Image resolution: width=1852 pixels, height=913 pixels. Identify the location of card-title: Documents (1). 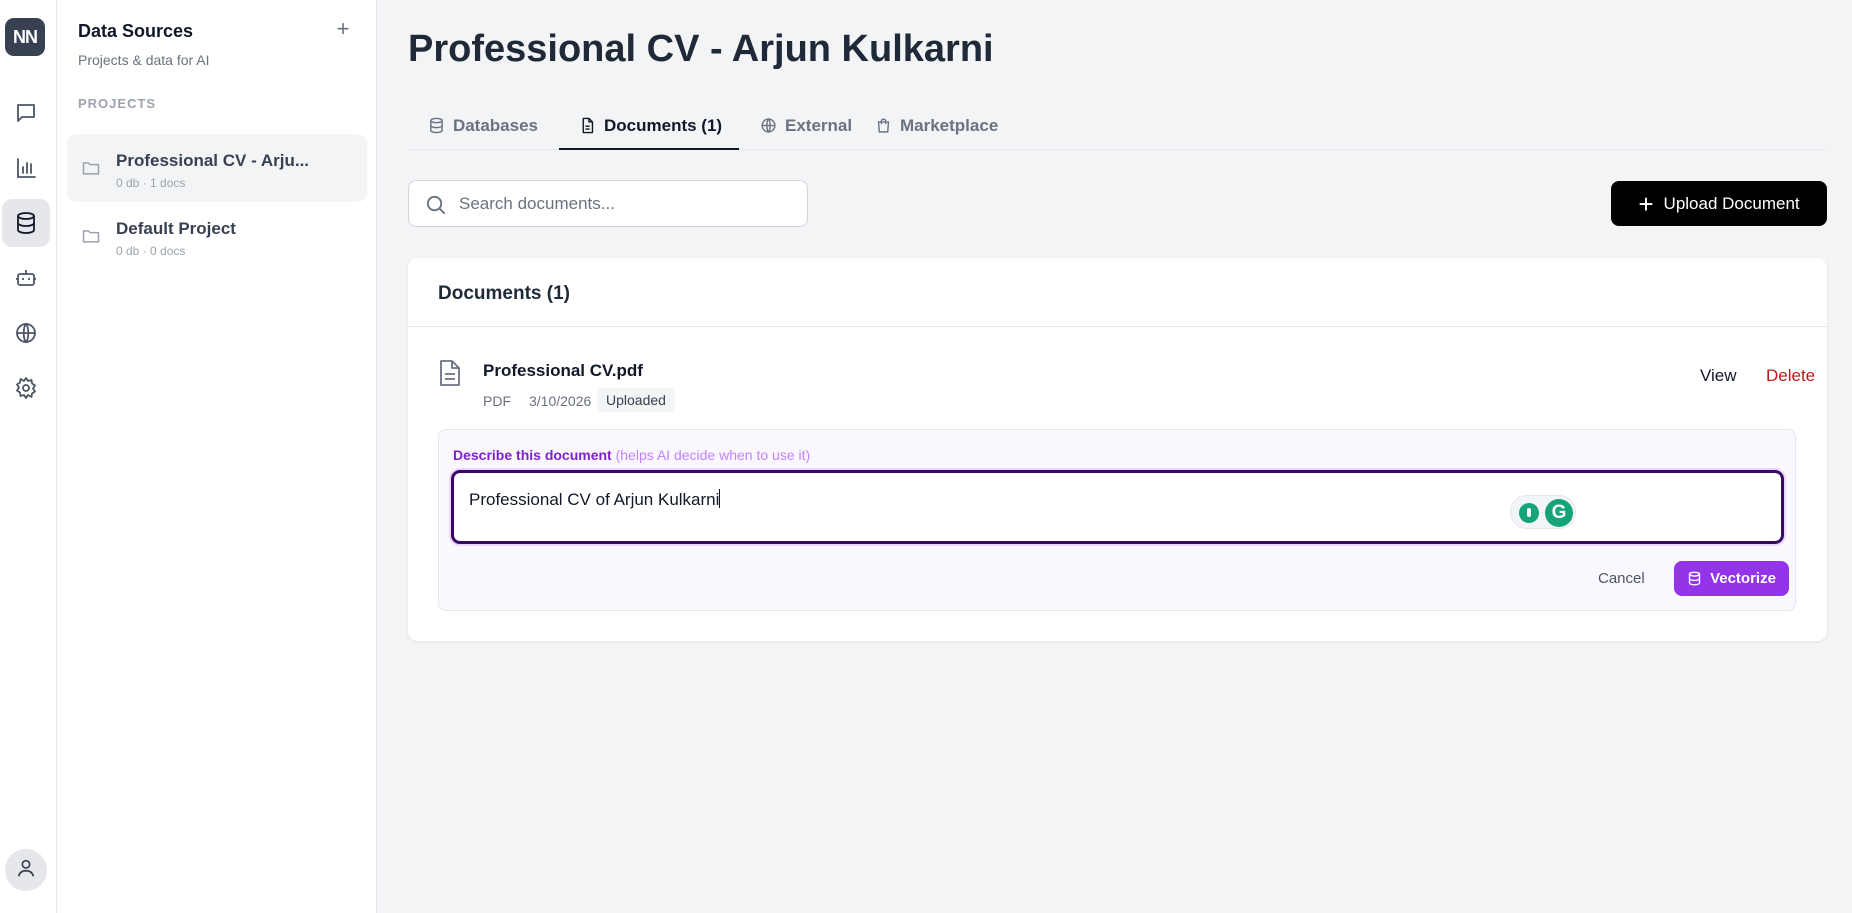
(504, 293).